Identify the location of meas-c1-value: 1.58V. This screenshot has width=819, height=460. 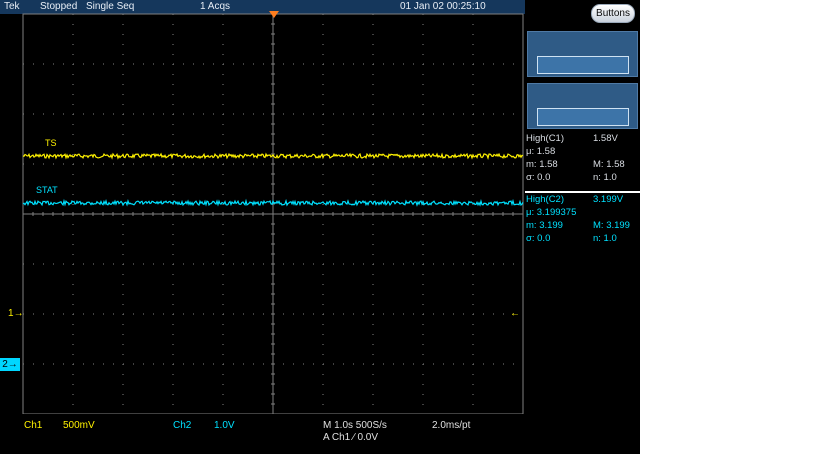
(605, 138).